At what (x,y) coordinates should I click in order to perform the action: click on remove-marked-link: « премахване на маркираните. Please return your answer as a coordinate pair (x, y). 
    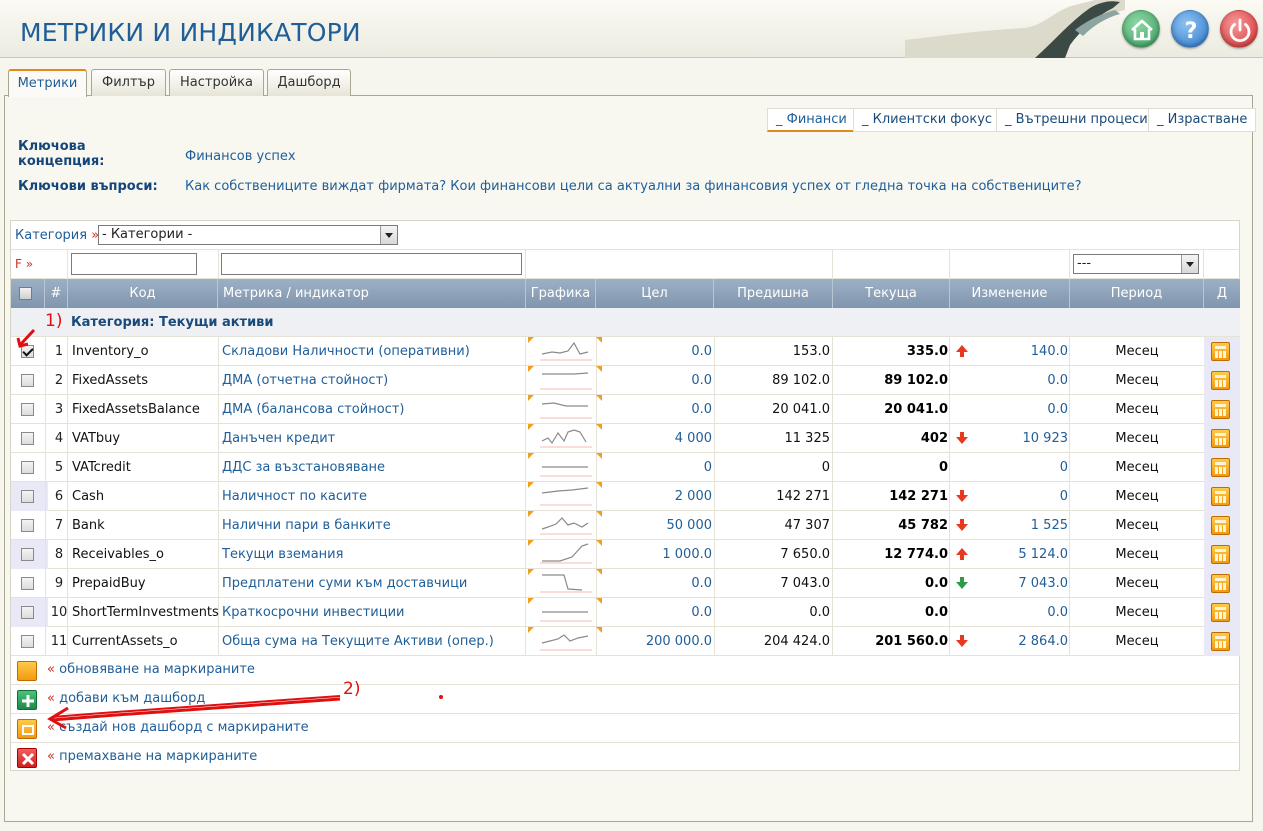
    Looking at the image, I should click on (152, 756).